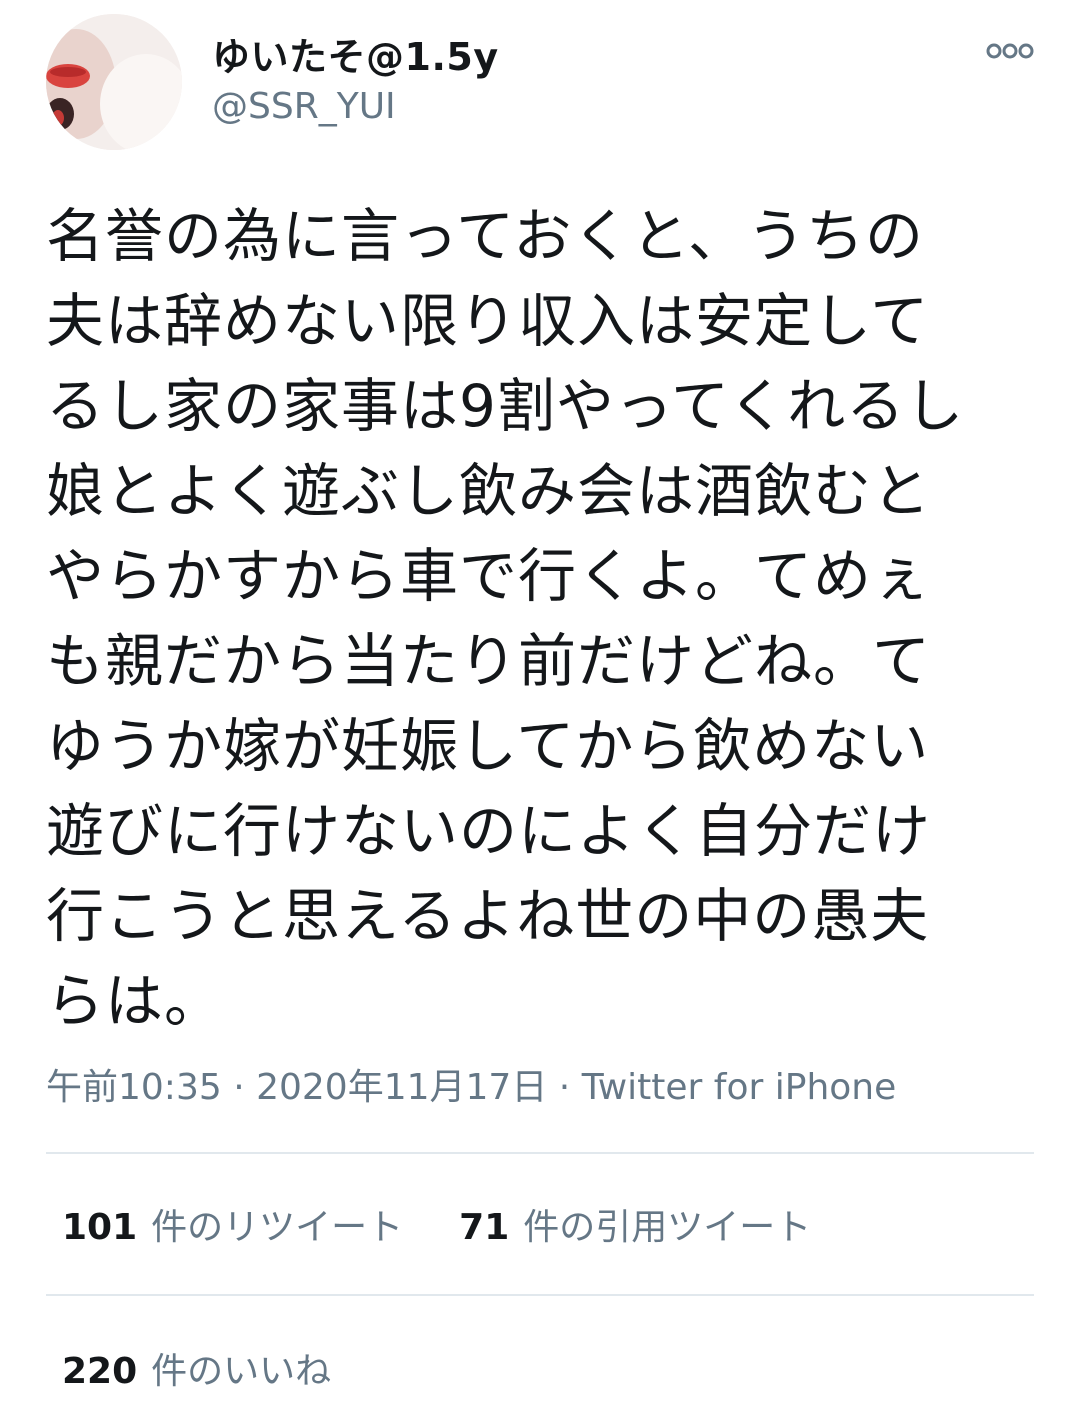 This screenshot has height=1413, width=1080. I want to click on tweet-source: Twitter for iPhone, so click(739, 1087).